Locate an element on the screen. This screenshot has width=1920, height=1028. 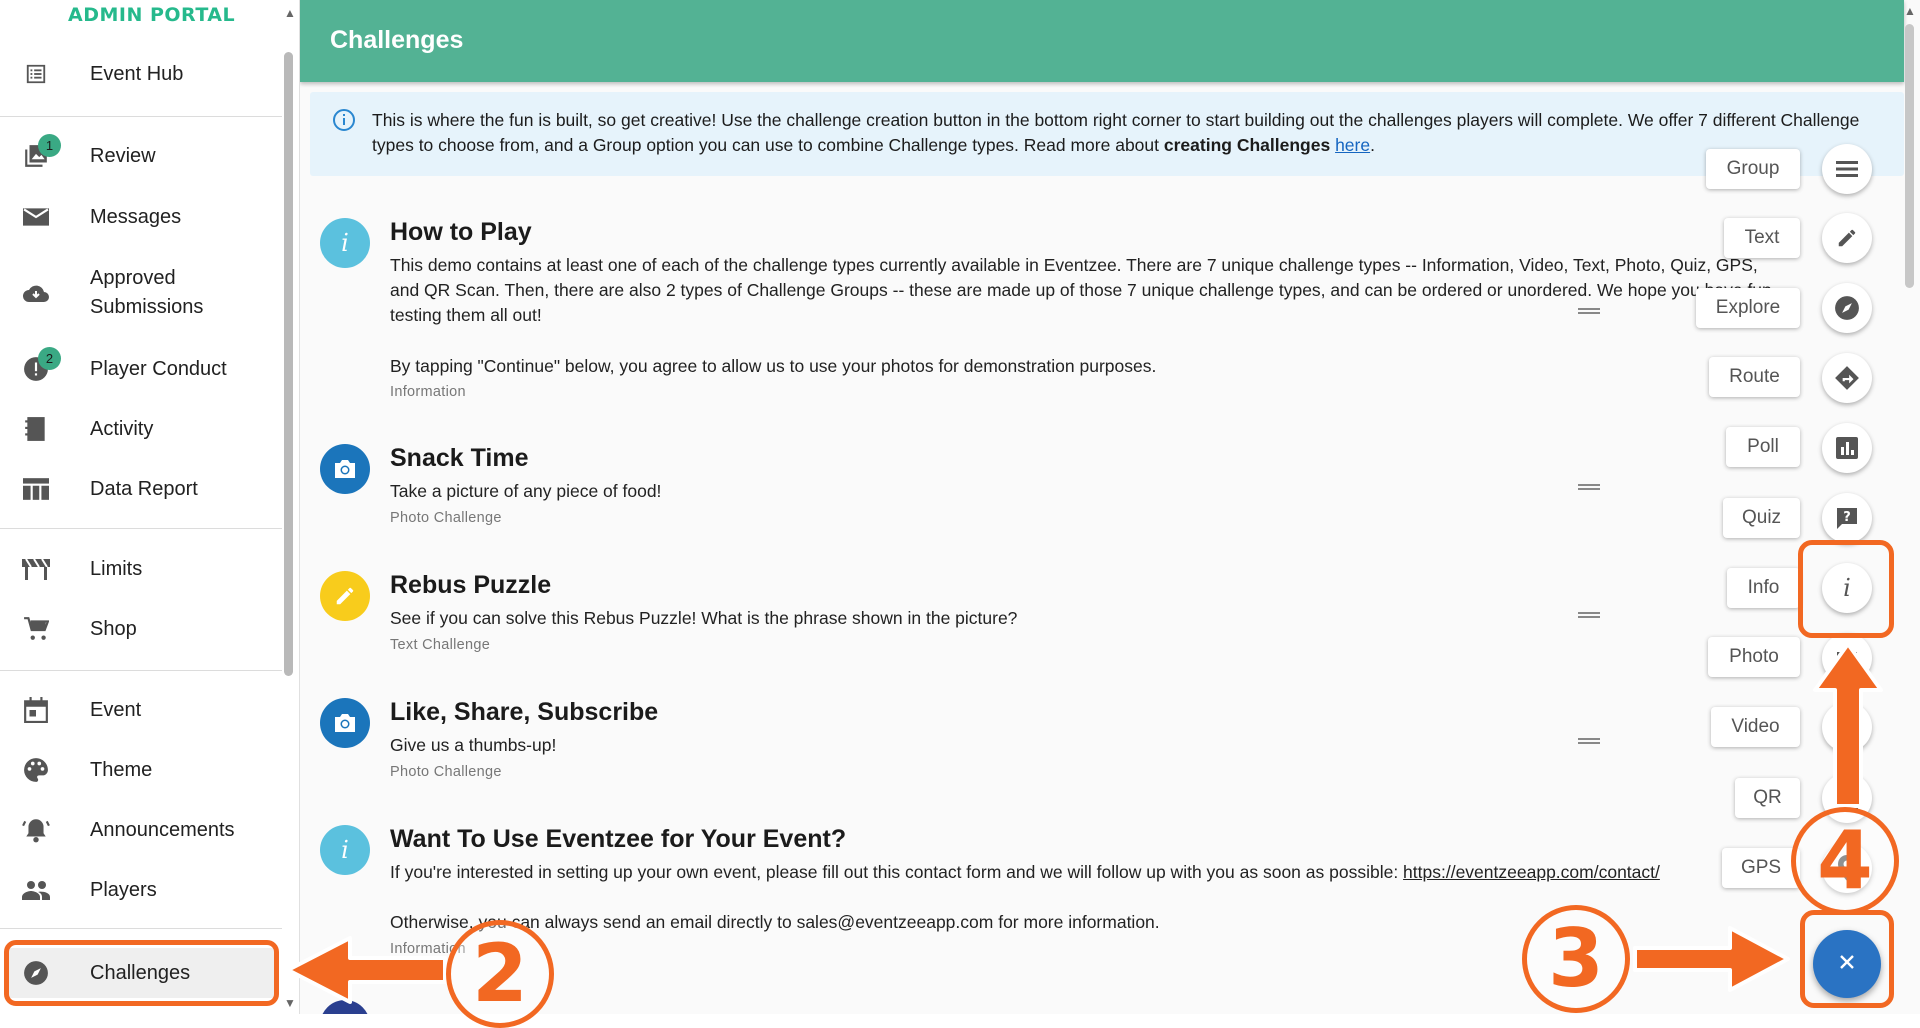
sidebar-item-data-report: Data Report is located at coordinates (141, 489).